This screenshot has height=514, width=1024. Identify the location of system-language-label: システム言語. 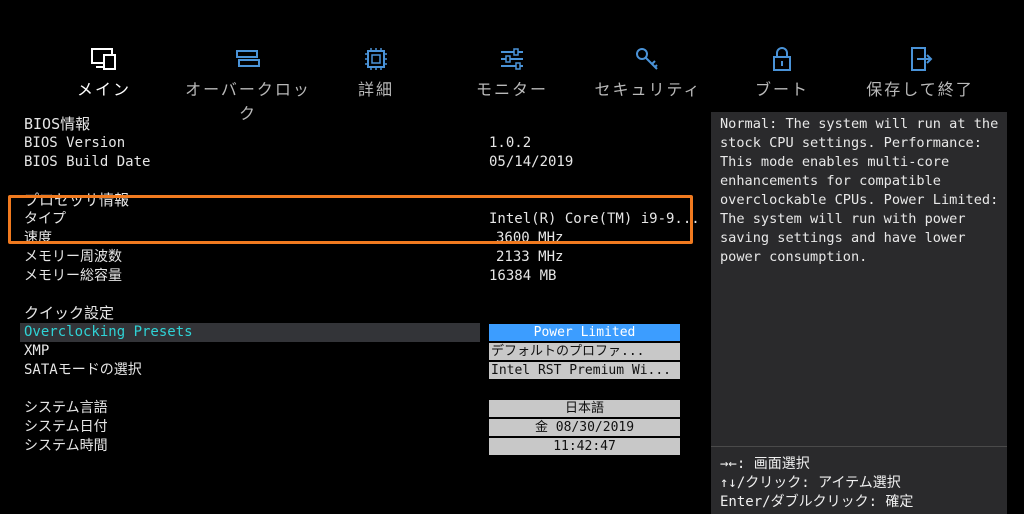
(66, 408).